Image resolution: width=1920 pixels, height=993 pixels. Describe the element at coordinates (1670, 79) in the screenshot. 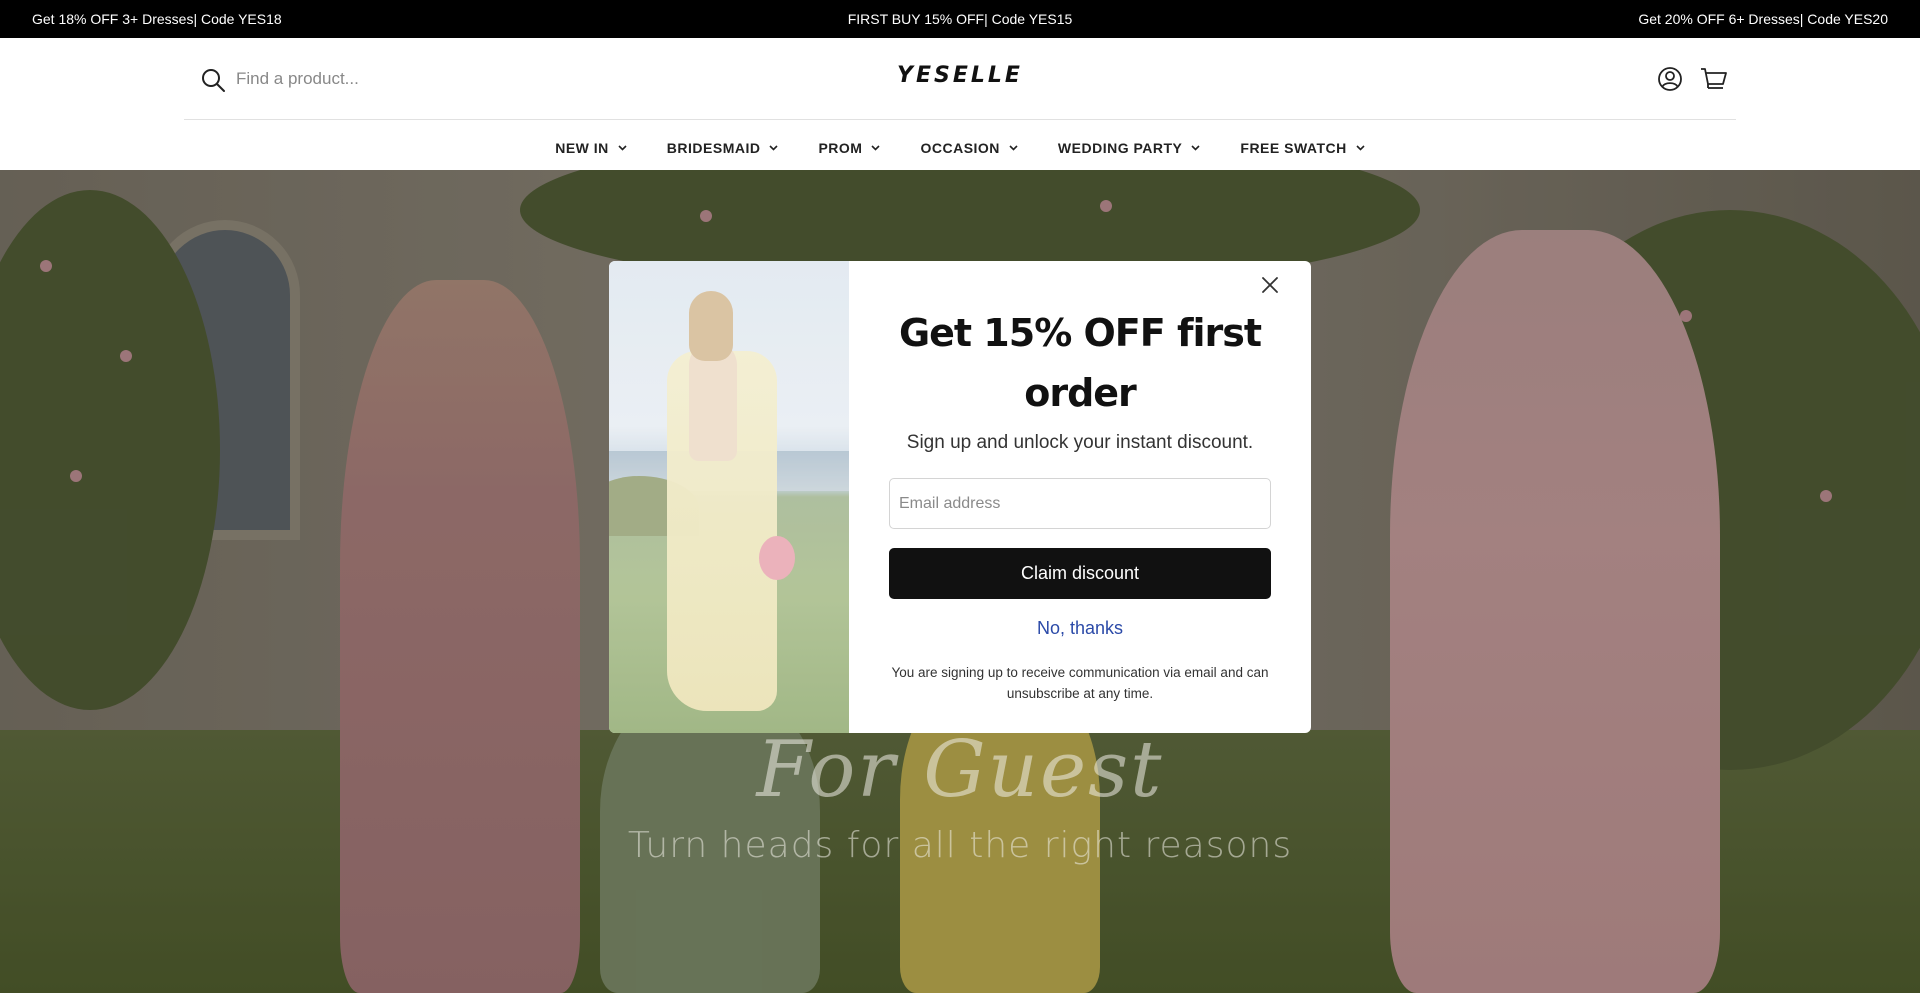

I see `account-icon` at that location.